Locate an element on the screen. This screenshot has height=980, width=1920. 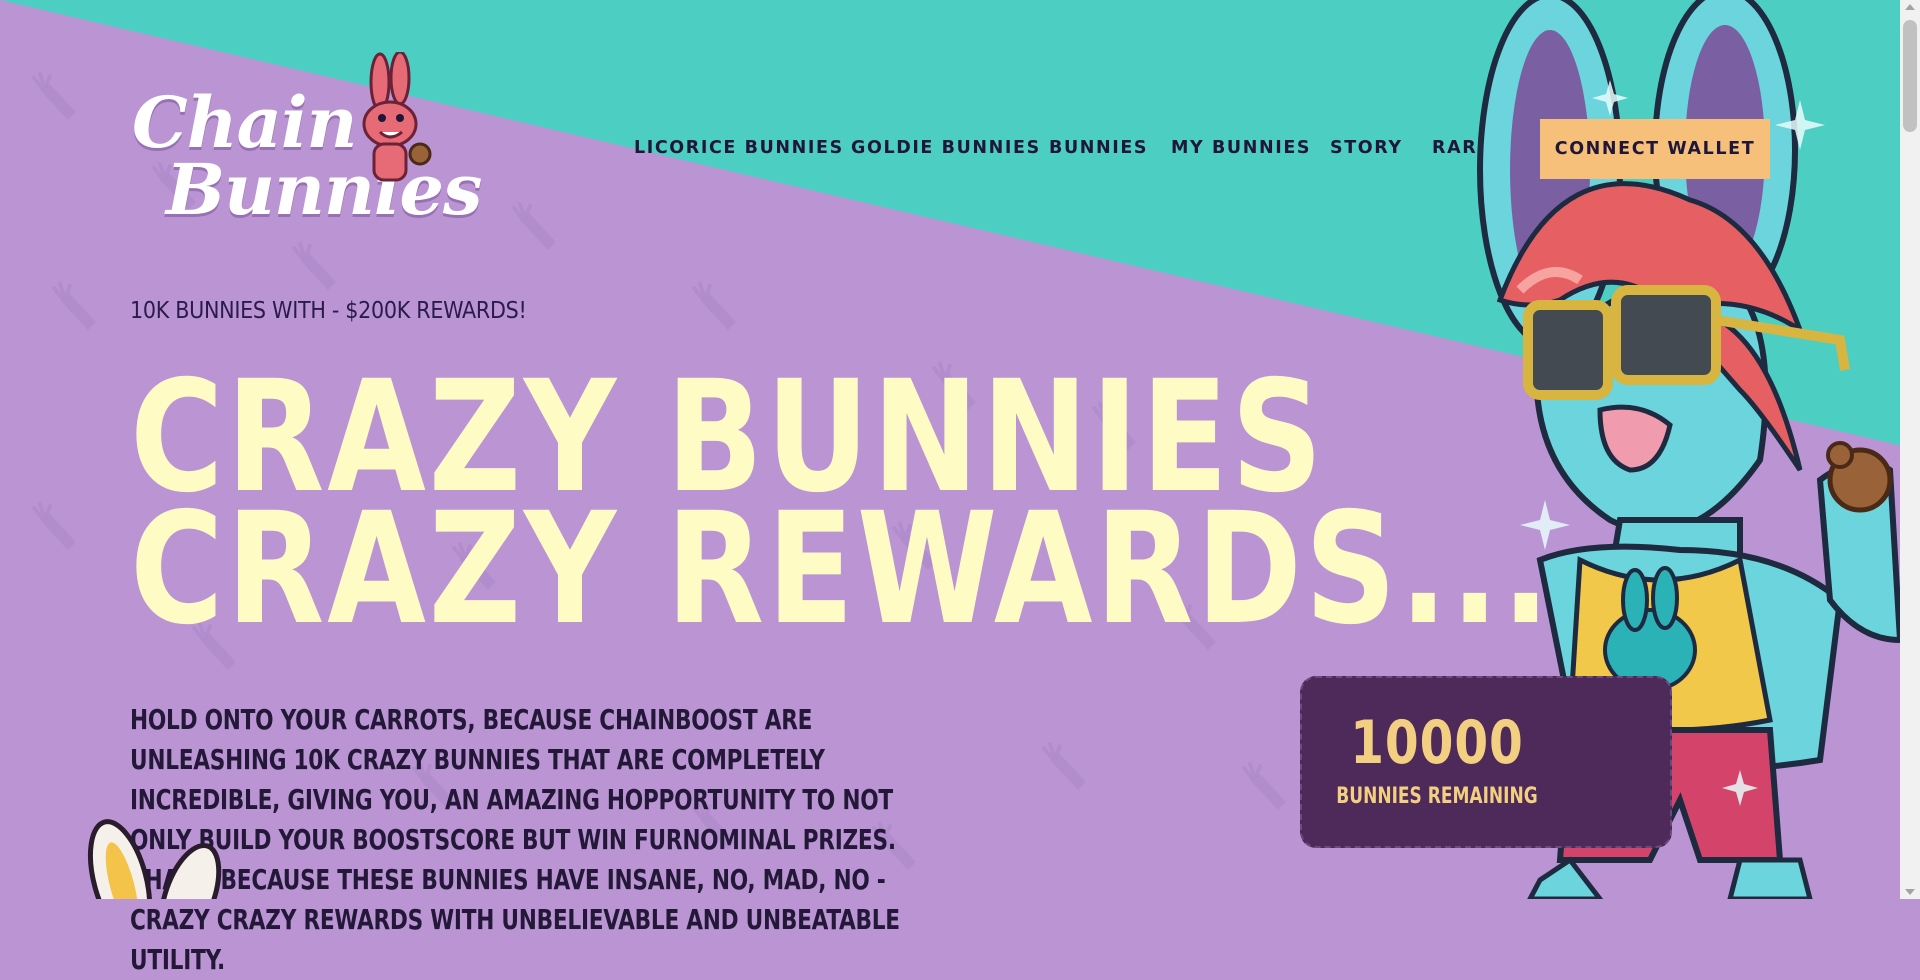
nav-goldie-bunnies: GOLDIE BUNNIES is located at coordinates (946, 148).